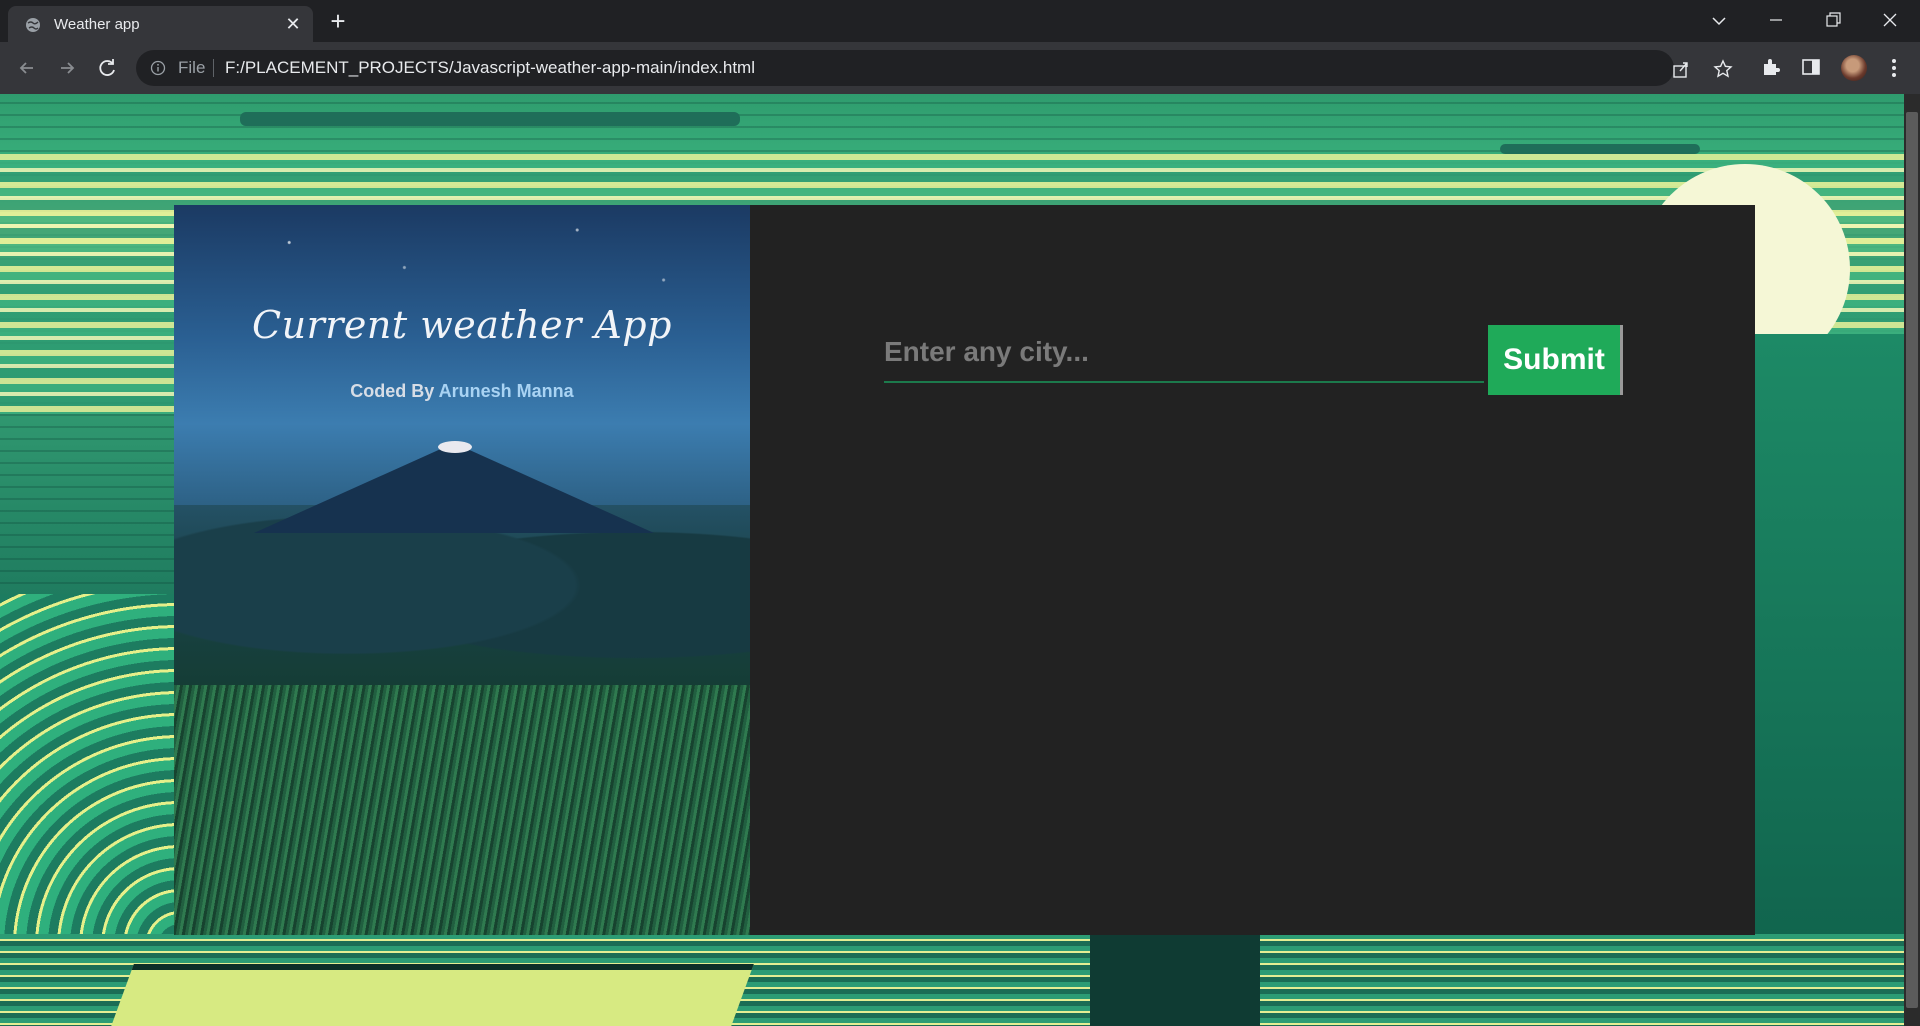  Describe the element at coordinates (27, 68) in the screenshot. I see `back-icon` at that location.